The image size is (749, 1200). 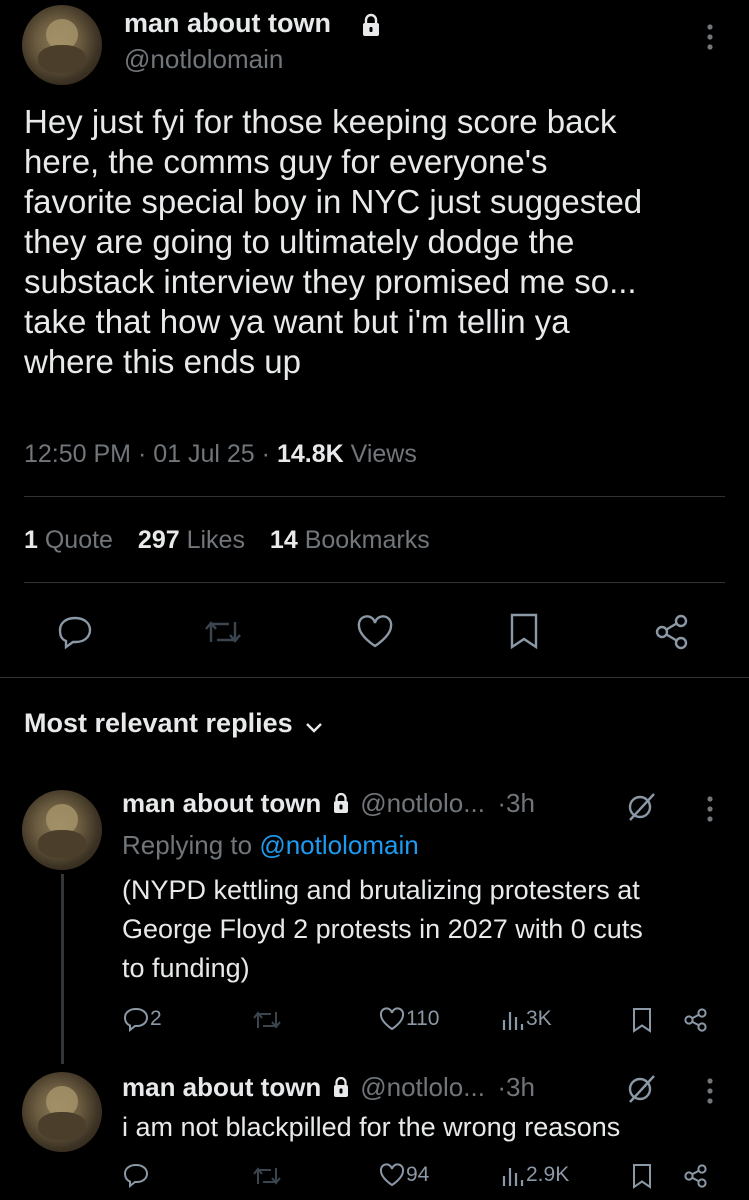 What do you see at coordinates (62, 45) in the screenshot?
I see `author-avatar` at bounding box center [62, 45].